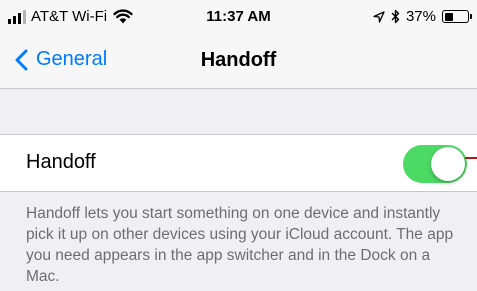 The image size is (477, 291). I want to click on battery-fill, so click(448, 16).